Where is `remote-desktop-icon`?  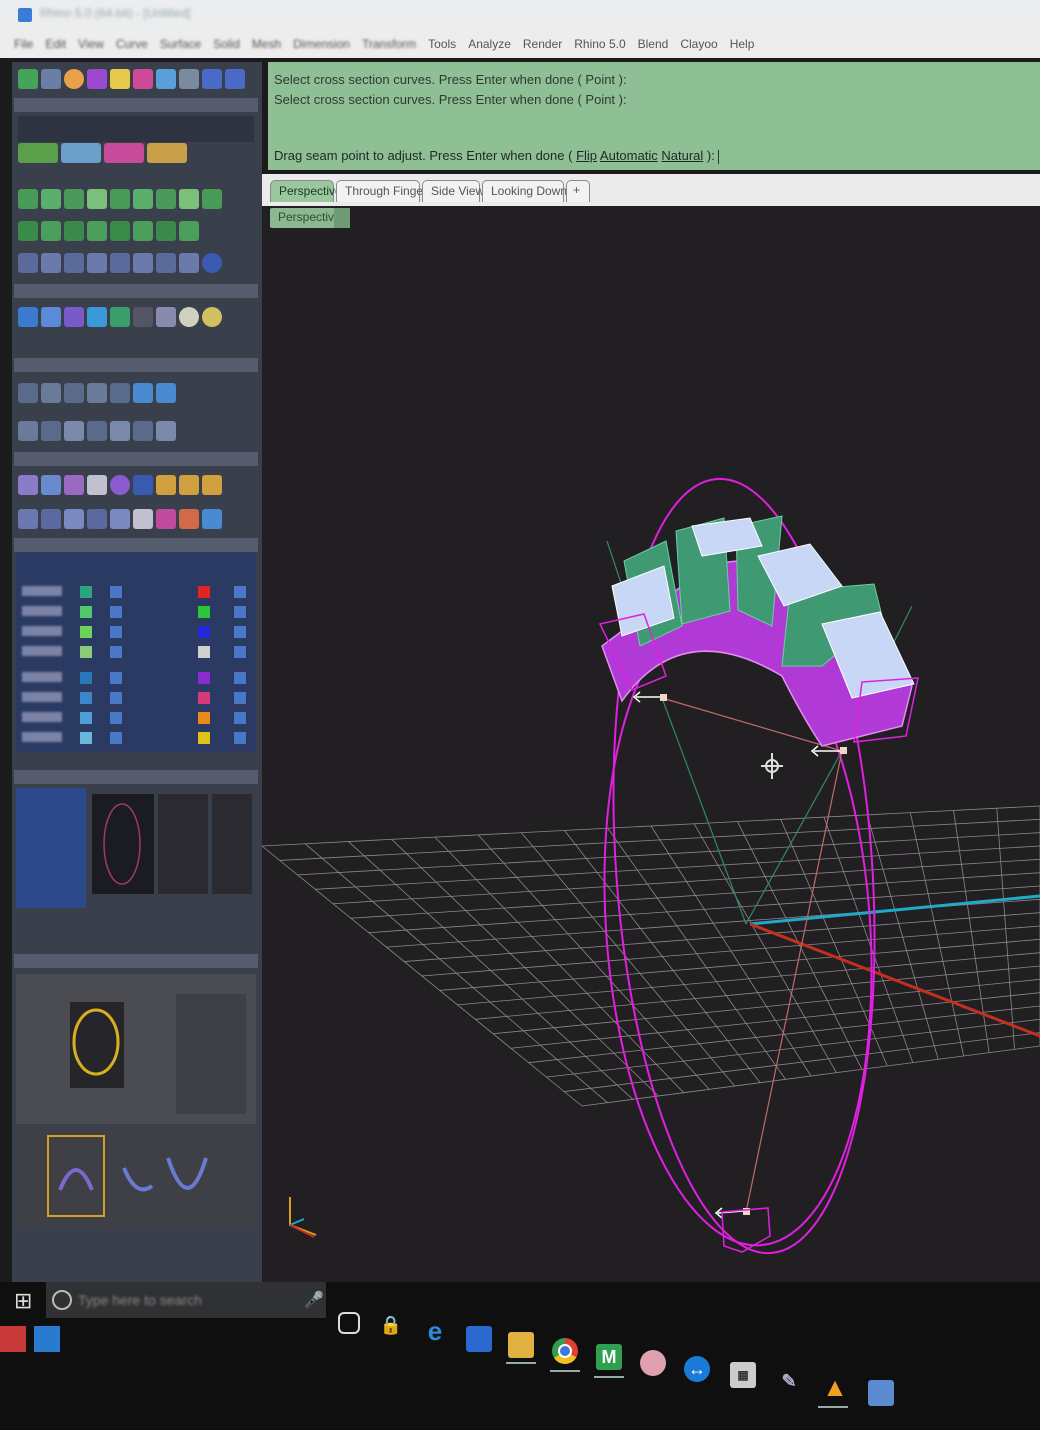 remote-desktop-icon is located at coordinates (479, 1339).